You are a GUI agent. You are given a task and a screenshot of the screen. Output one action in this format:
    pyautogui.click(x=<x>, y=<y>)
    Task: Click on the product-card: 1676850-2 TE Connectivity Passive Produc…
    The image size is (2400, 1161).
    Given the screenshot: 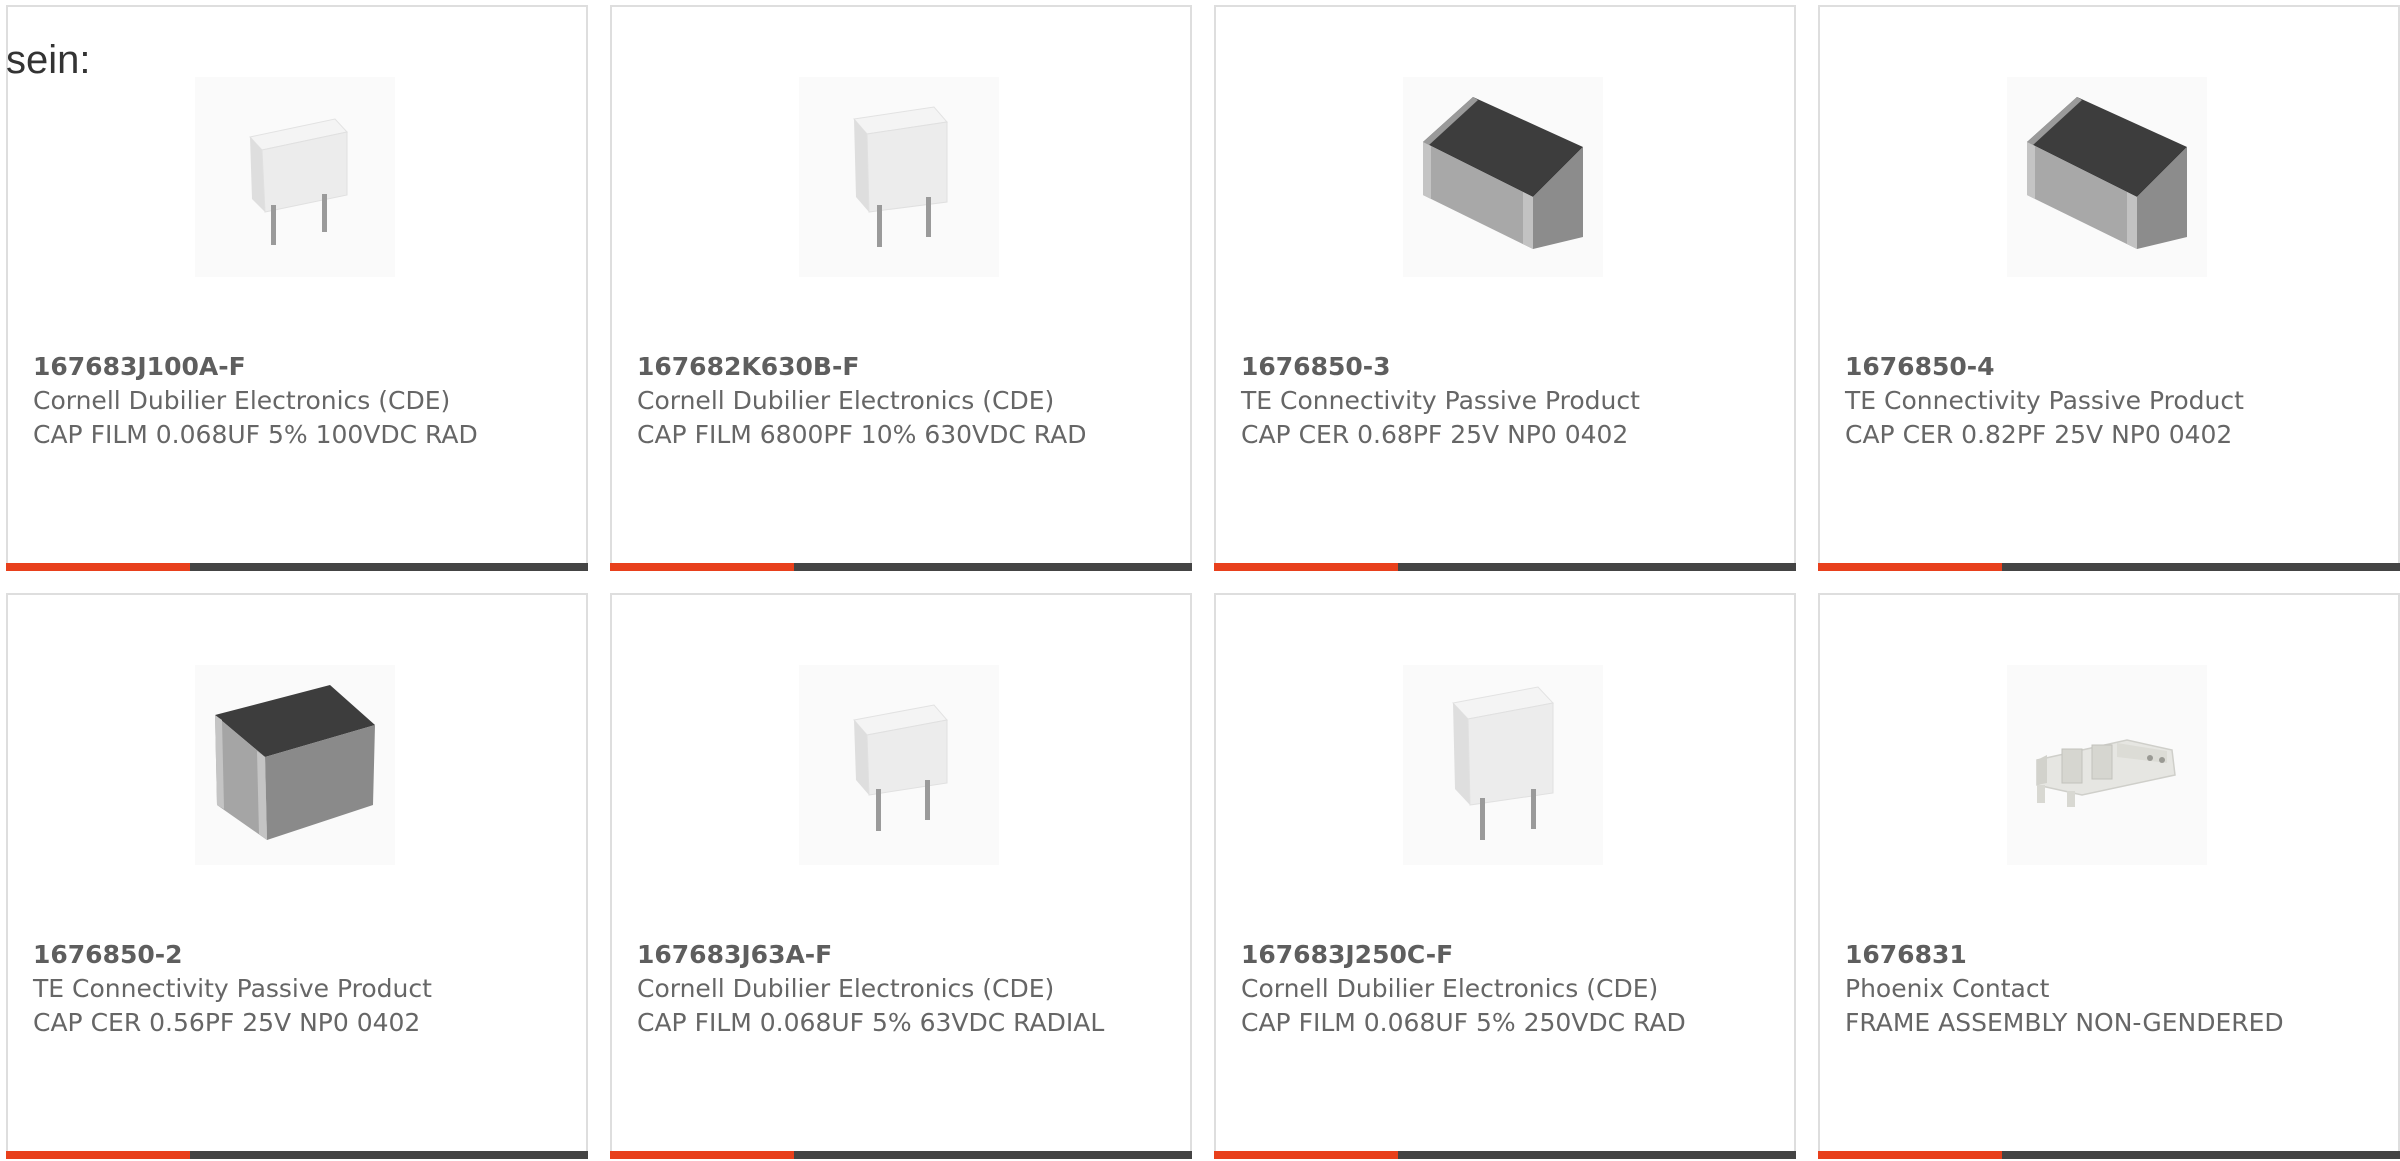 What is the action you would take?
    pyautogui.click(x=297, y=876)
    